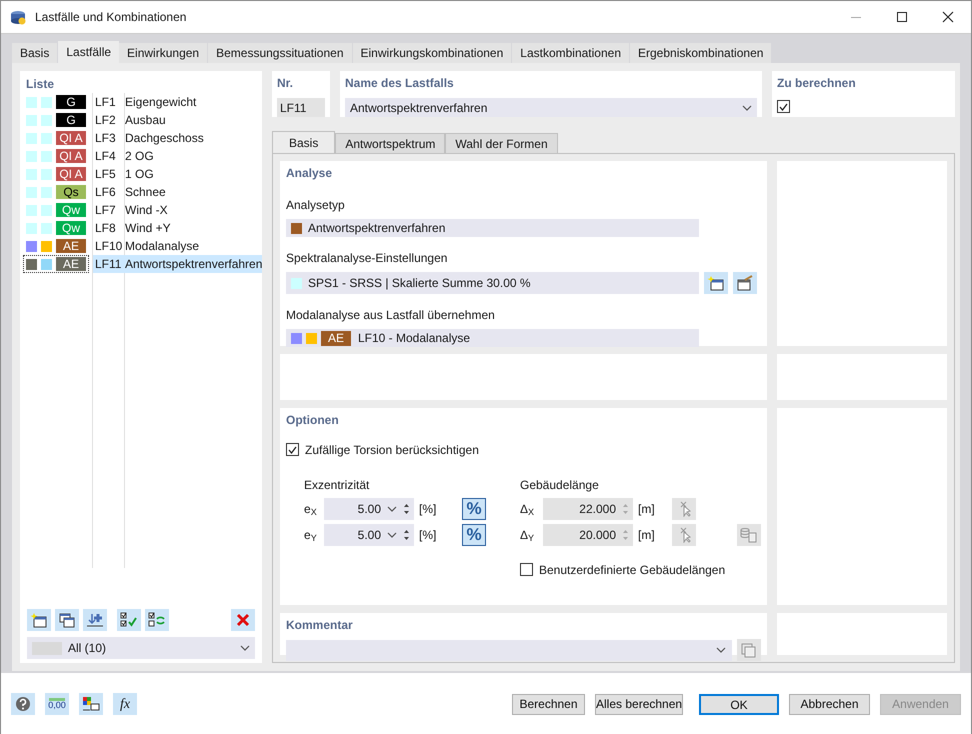 The width and height of the screenshot is (972, 734). Describe the element at coordinates (392, 450) in the screenshot. I see `checkbox-label: Zufällige Torsion berücksichtigen` at that location.